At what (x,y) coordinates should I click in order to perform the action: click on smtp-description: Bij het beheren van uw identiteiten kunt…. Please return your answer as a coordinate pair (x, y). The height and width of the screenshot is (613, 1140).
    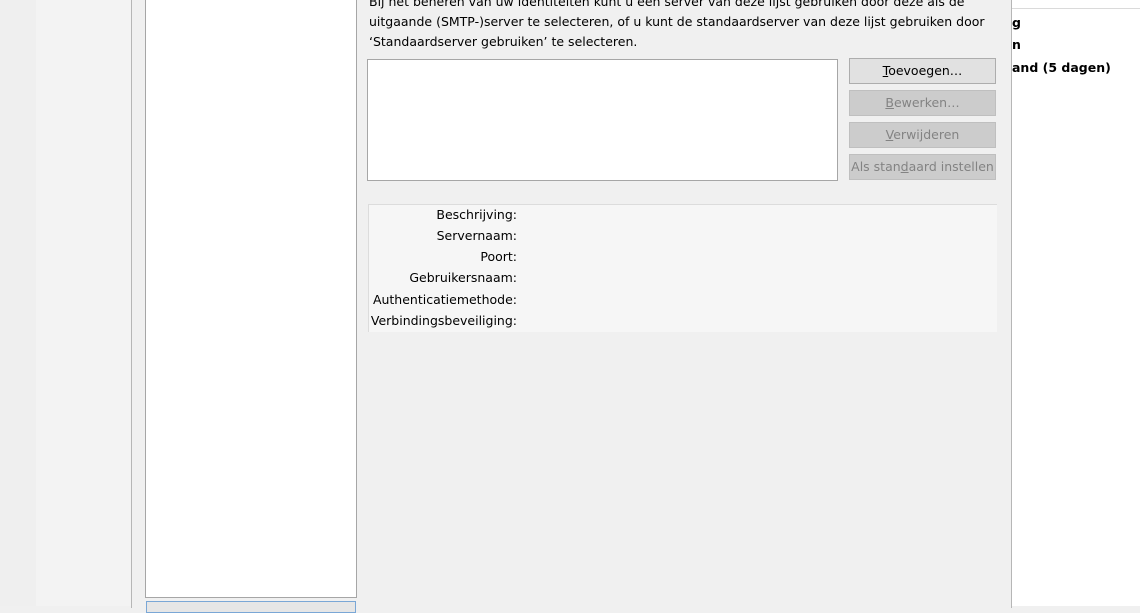
    Looking at the image, I should click on (677, 24).